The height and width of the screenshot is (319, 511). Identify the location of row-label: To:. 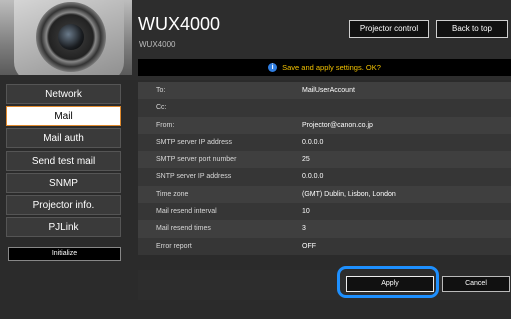
(161, 90).